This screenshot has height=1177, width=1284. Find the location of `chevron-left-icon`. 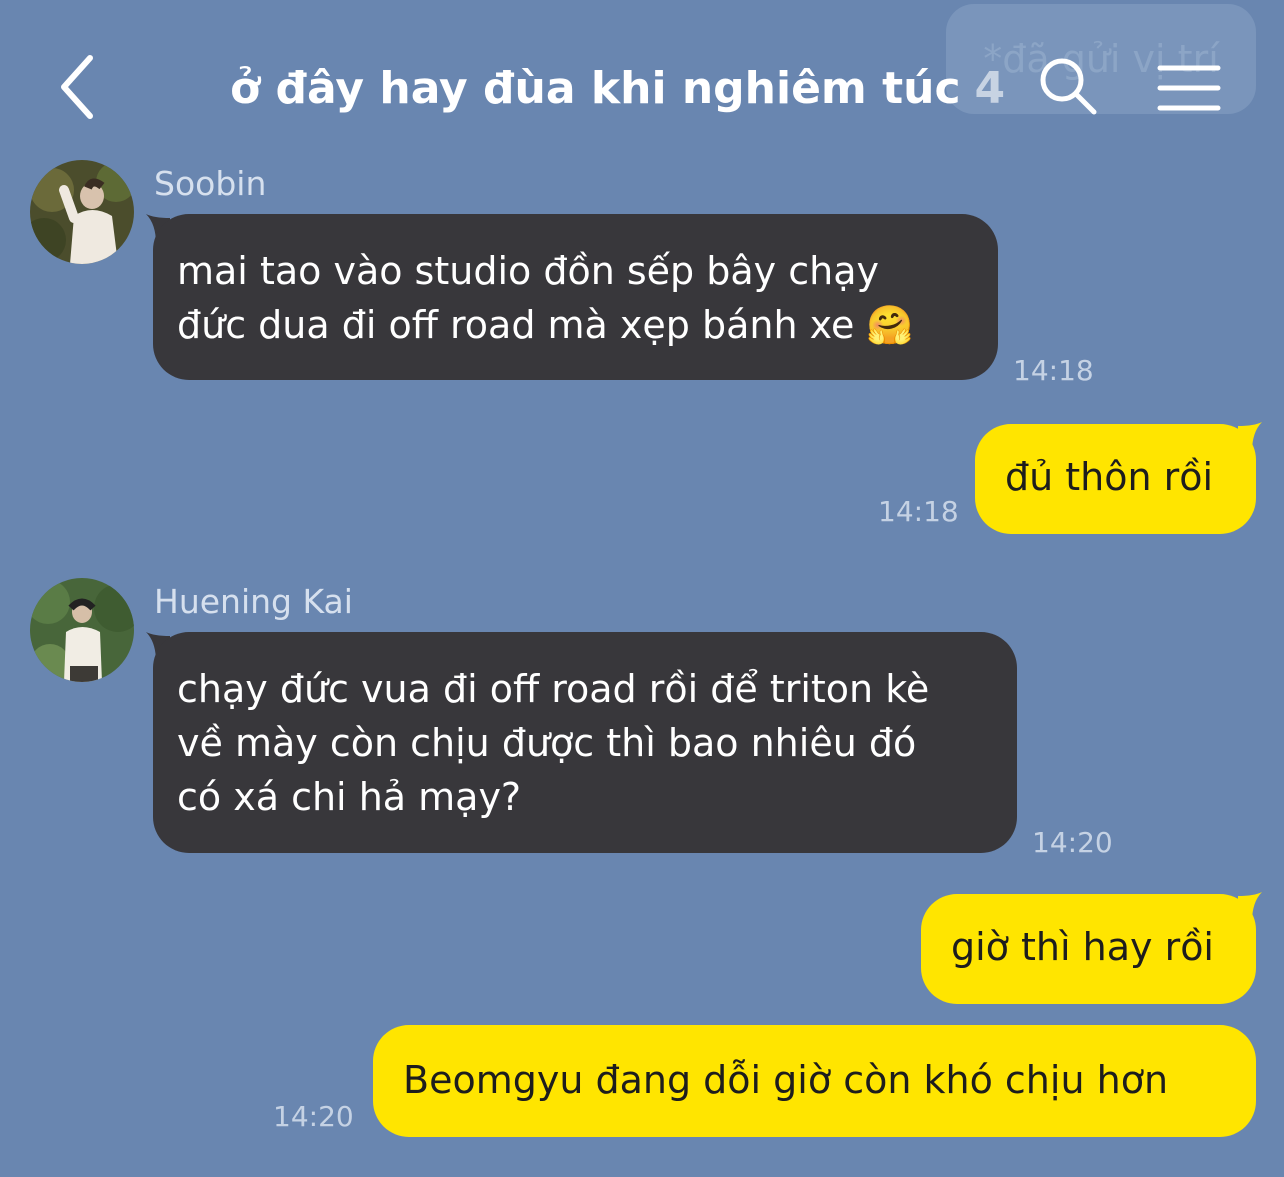

chevron-left-icon is located at coordinates (77, 87).